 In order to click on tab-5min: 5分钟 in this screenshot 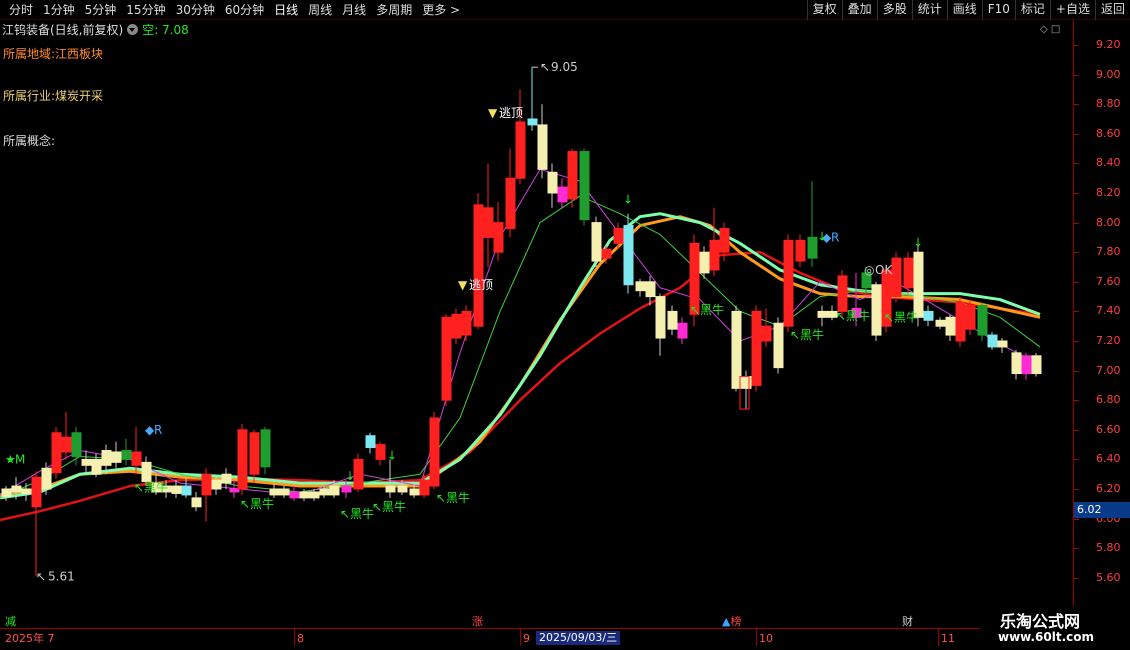, I will do `click(101, 10)`.